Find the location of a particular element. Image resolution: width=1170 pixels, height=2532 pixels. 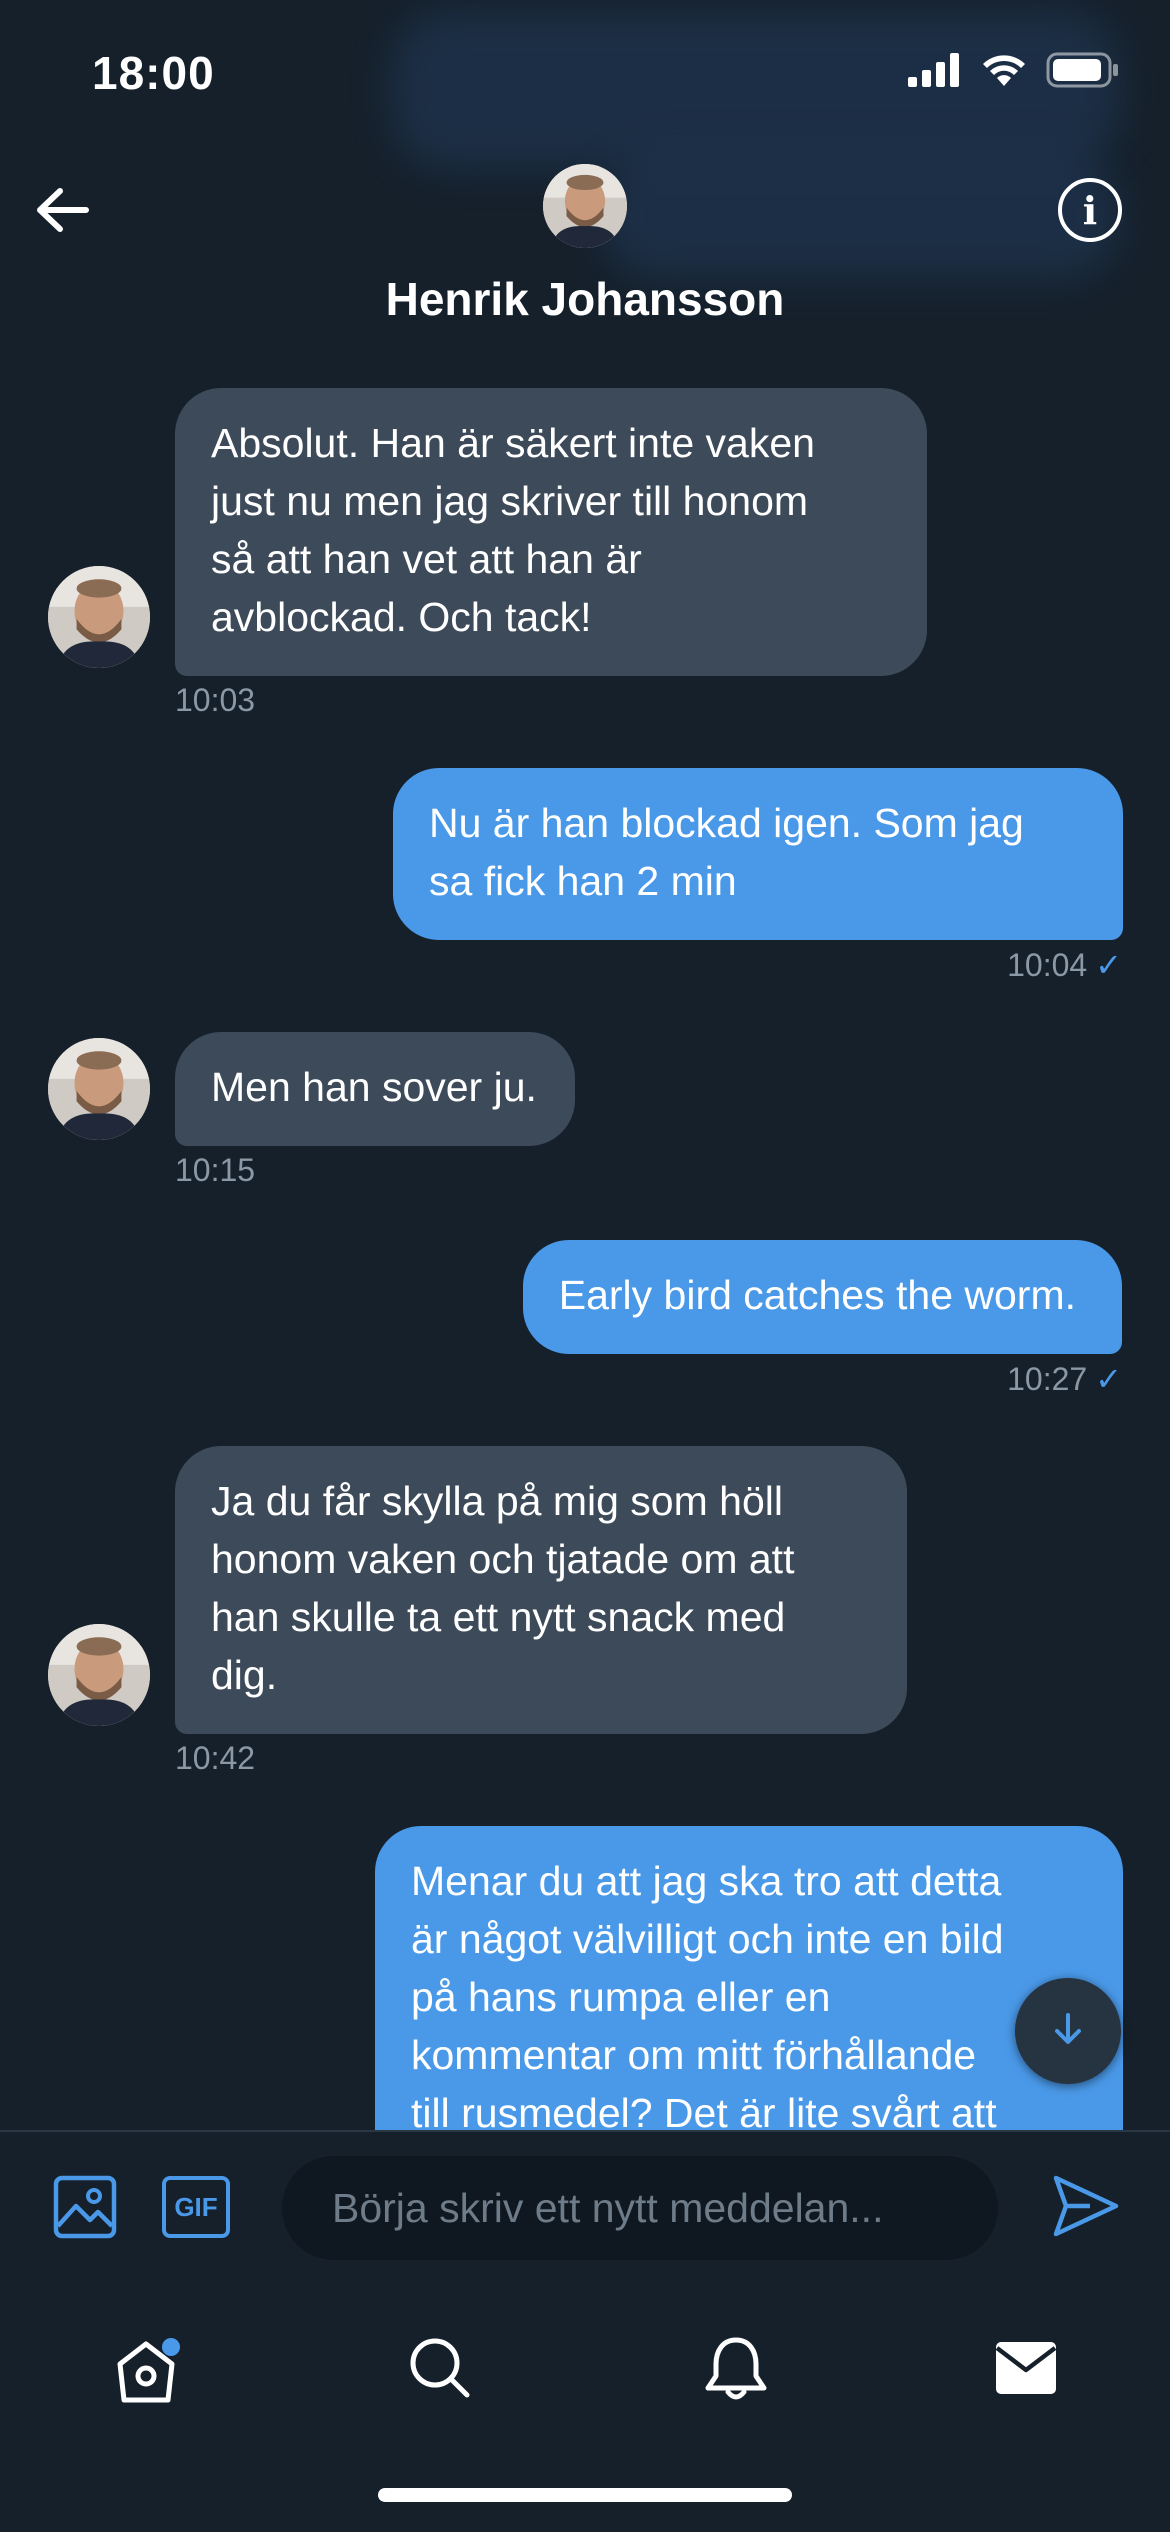

message-line: till rusmedel? Det är lite svårt att is located at coordinates (704, 2110).